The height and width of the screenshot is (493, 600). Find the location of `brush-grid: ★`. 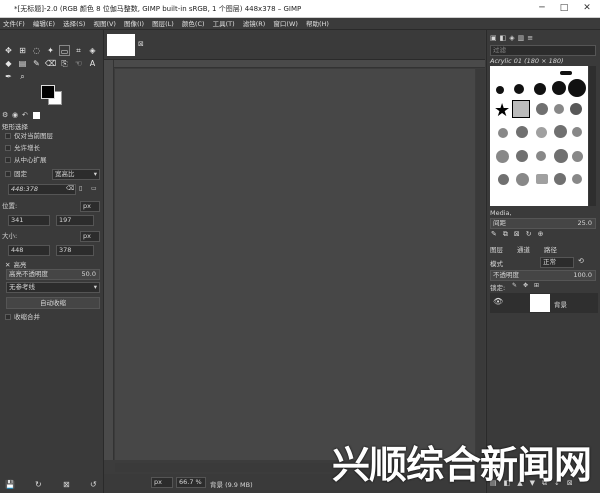

brush-grid: ★ is located at coordinates (539, 136).